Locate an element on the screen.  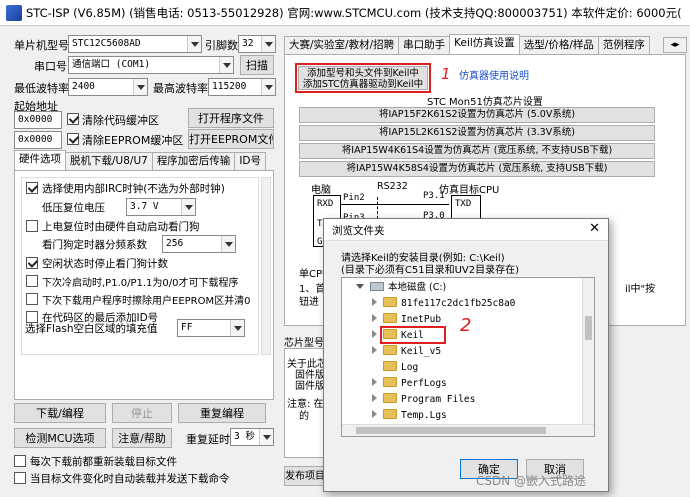
mcu-model-select: STC12C5608AD is located at coordinates (135, 44).